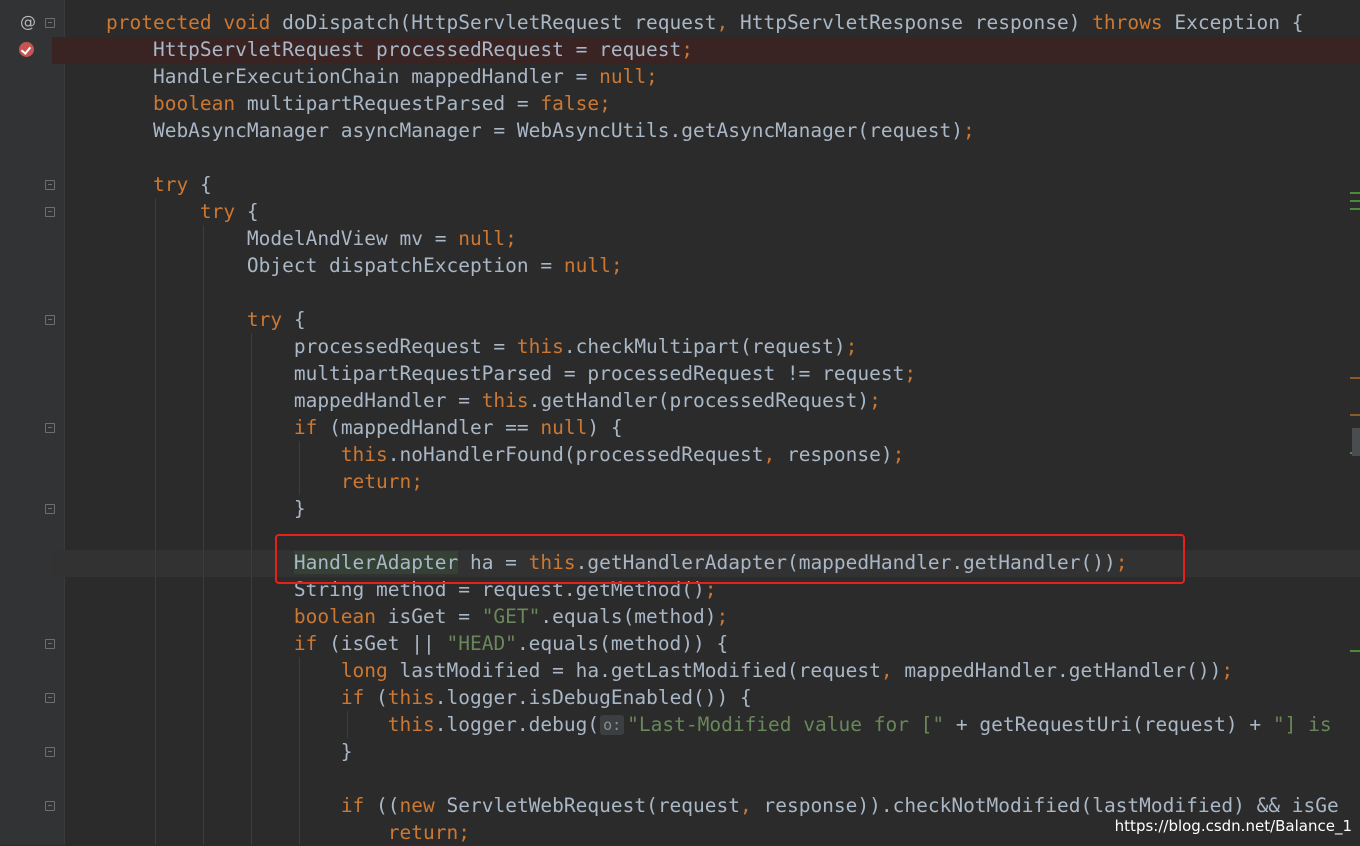 Image resolution: width=1360 pixels, height=846 pixels. What do you see at coordinates (1355, 378) in the screenshot?
I see `warning-marker` at bounding box center [1355, 378].